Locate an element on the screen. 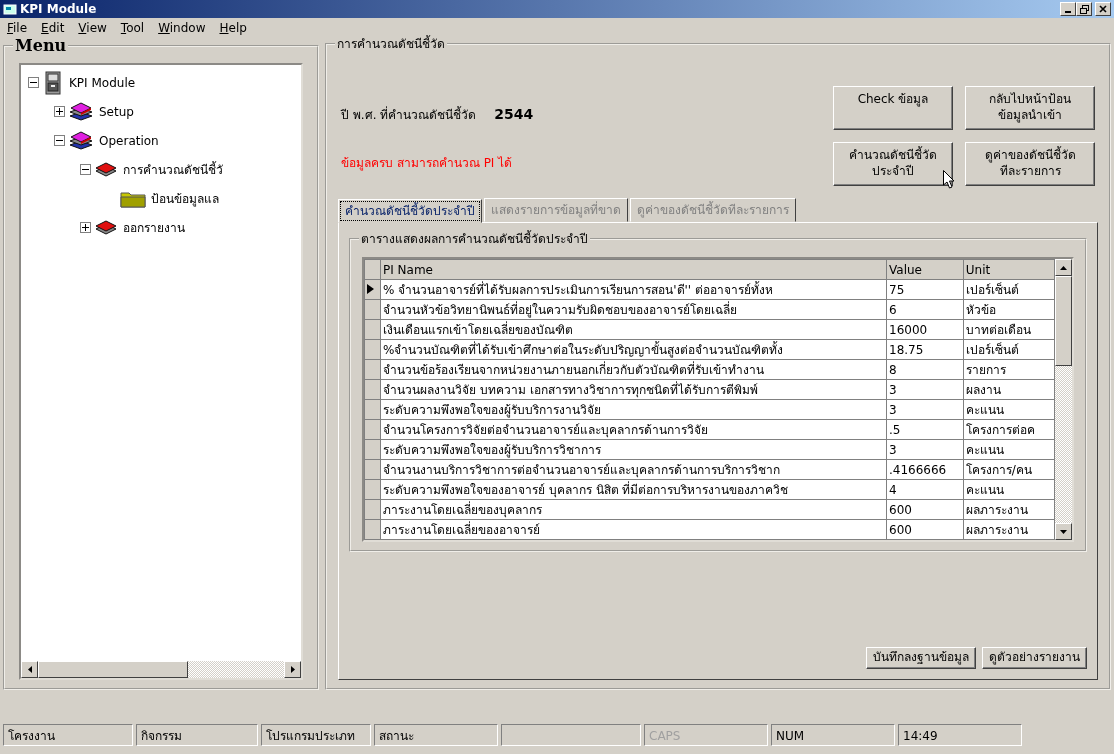 This screenshot has height=754, width=1114. table-cell: จำนวนข้อร้องเรียนจากหน่วยงานภายนอกเกี่ยวกับตัวบัณฑิตที่รับเข้าทำงาน is located at coordinates (633, 369).